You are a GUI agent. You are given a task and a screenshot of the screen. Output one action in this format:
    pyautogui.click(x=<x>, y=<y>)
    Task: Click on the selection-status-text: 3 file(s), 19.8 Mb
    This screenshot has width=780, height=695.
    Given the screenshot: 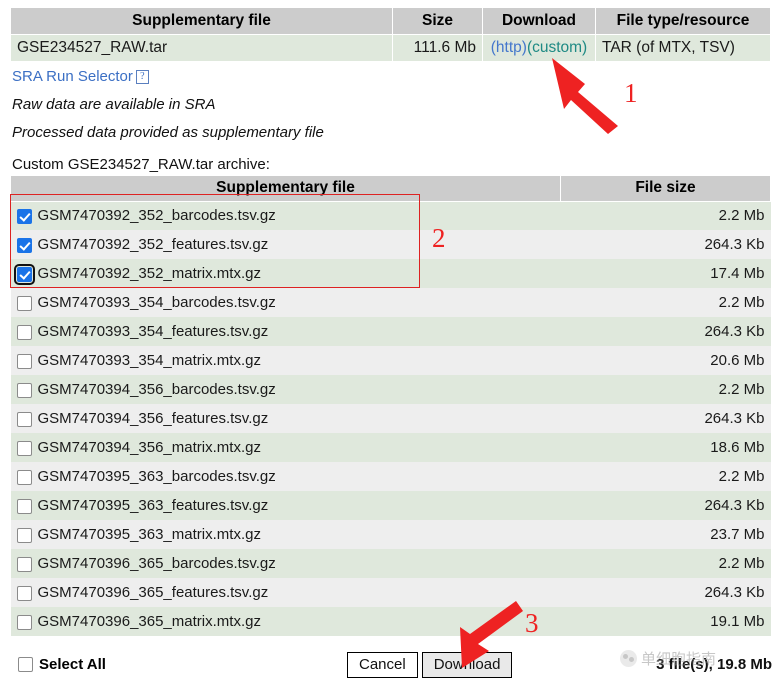 What is the action you would take?
    pyautogui.click(x=714, y=664)
    